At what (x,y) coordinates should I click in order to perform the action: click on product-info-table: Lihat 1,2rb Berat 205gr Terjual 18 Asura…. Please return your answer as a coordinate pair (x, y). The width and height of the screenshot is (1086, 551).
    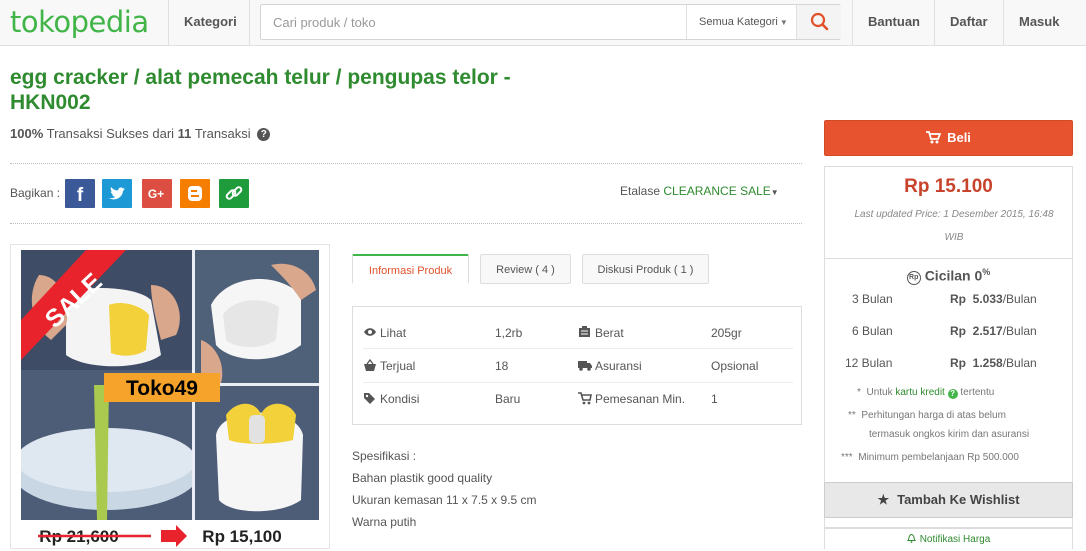
    Looking at the image, I should click on (577, 365).